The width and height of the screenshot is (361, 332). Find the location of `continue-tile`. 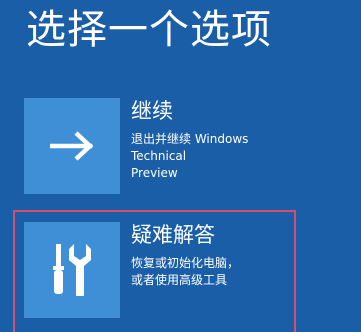

continue-tile is located at coordinates (72, 146).